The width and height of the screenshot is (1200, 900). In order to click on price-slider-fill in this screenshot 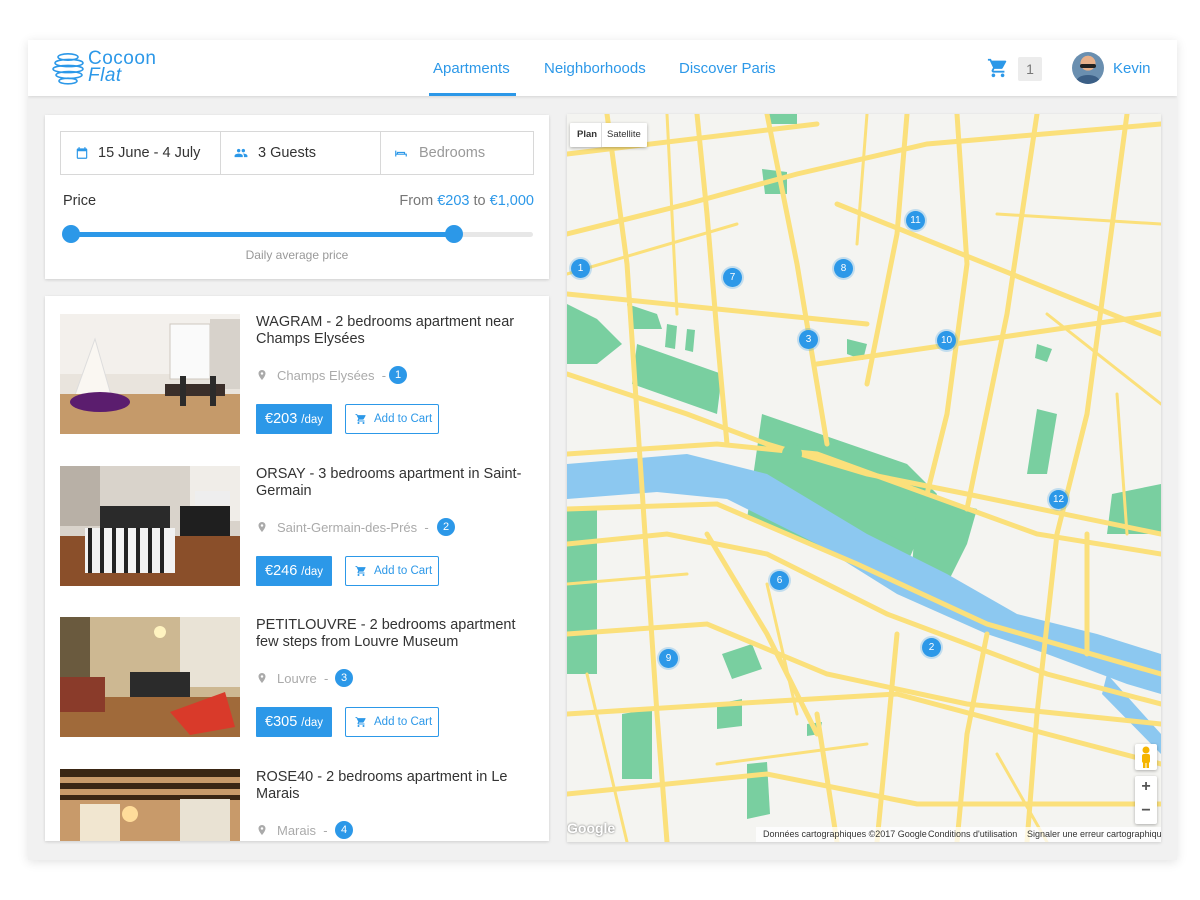, I will do `click(262, 234)`.